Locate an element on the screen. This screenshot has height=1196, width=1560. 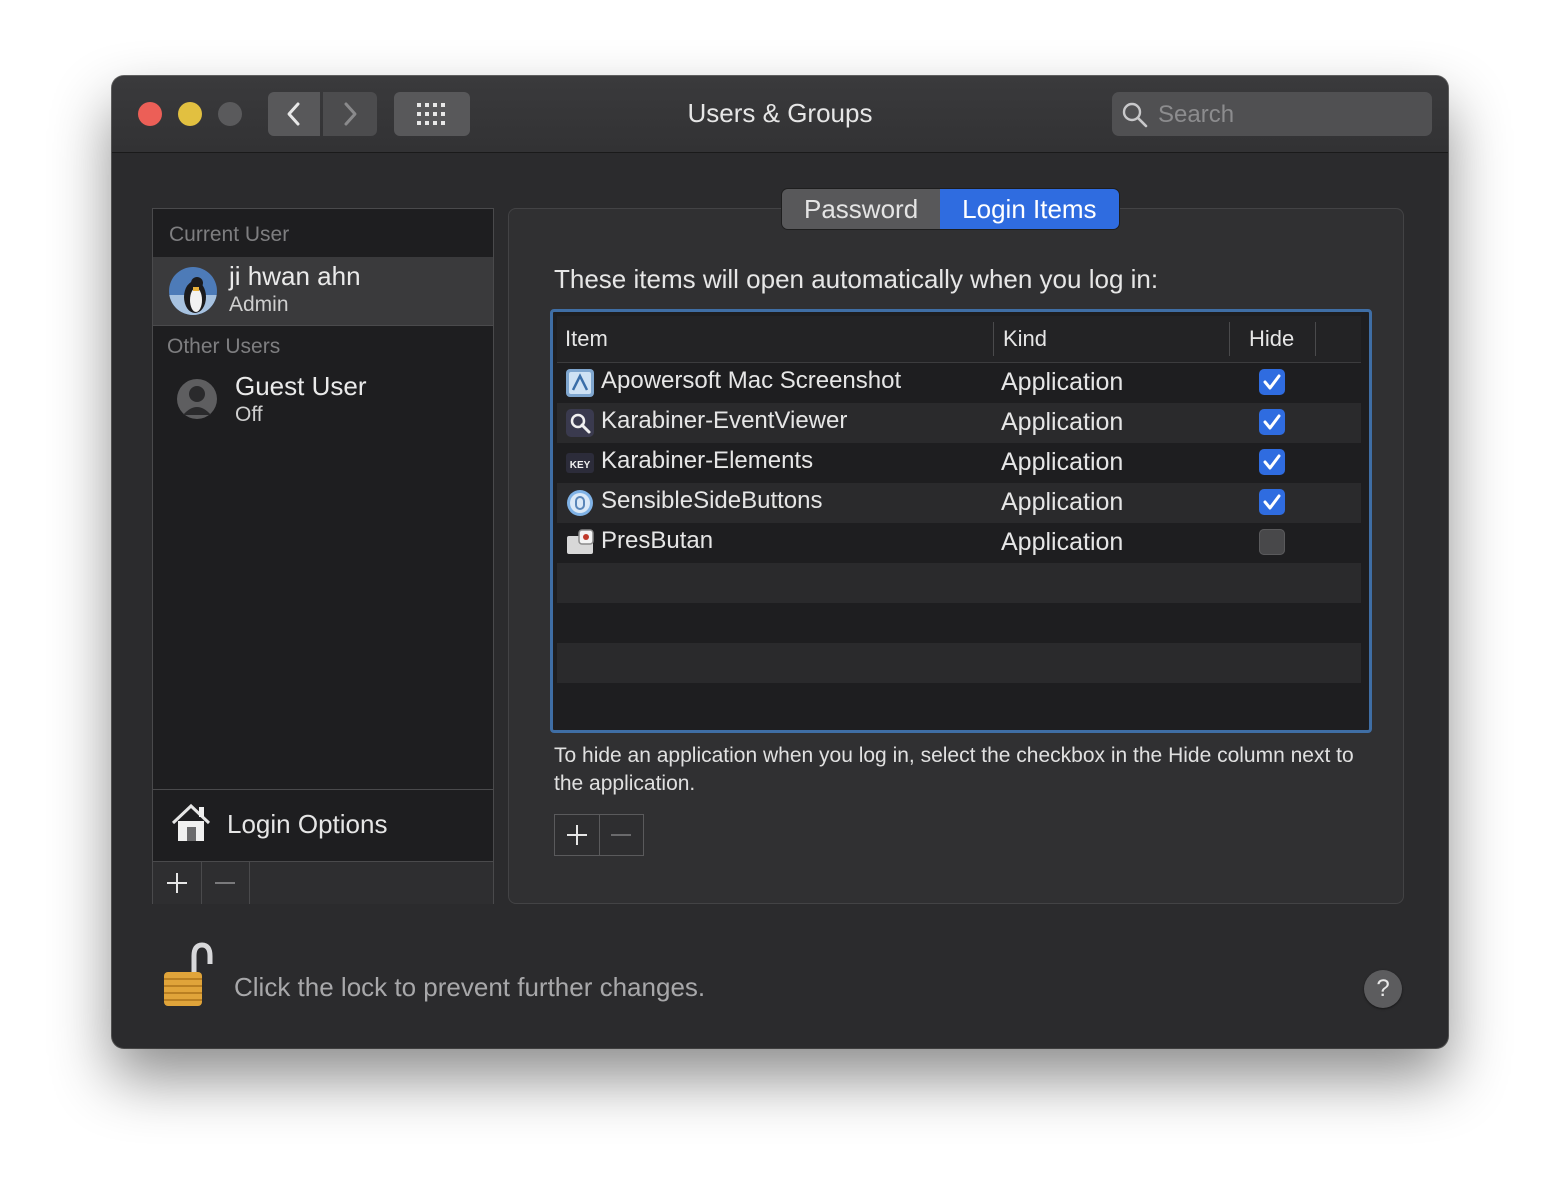
penguin-avatar is located at coordinates (193, 291).